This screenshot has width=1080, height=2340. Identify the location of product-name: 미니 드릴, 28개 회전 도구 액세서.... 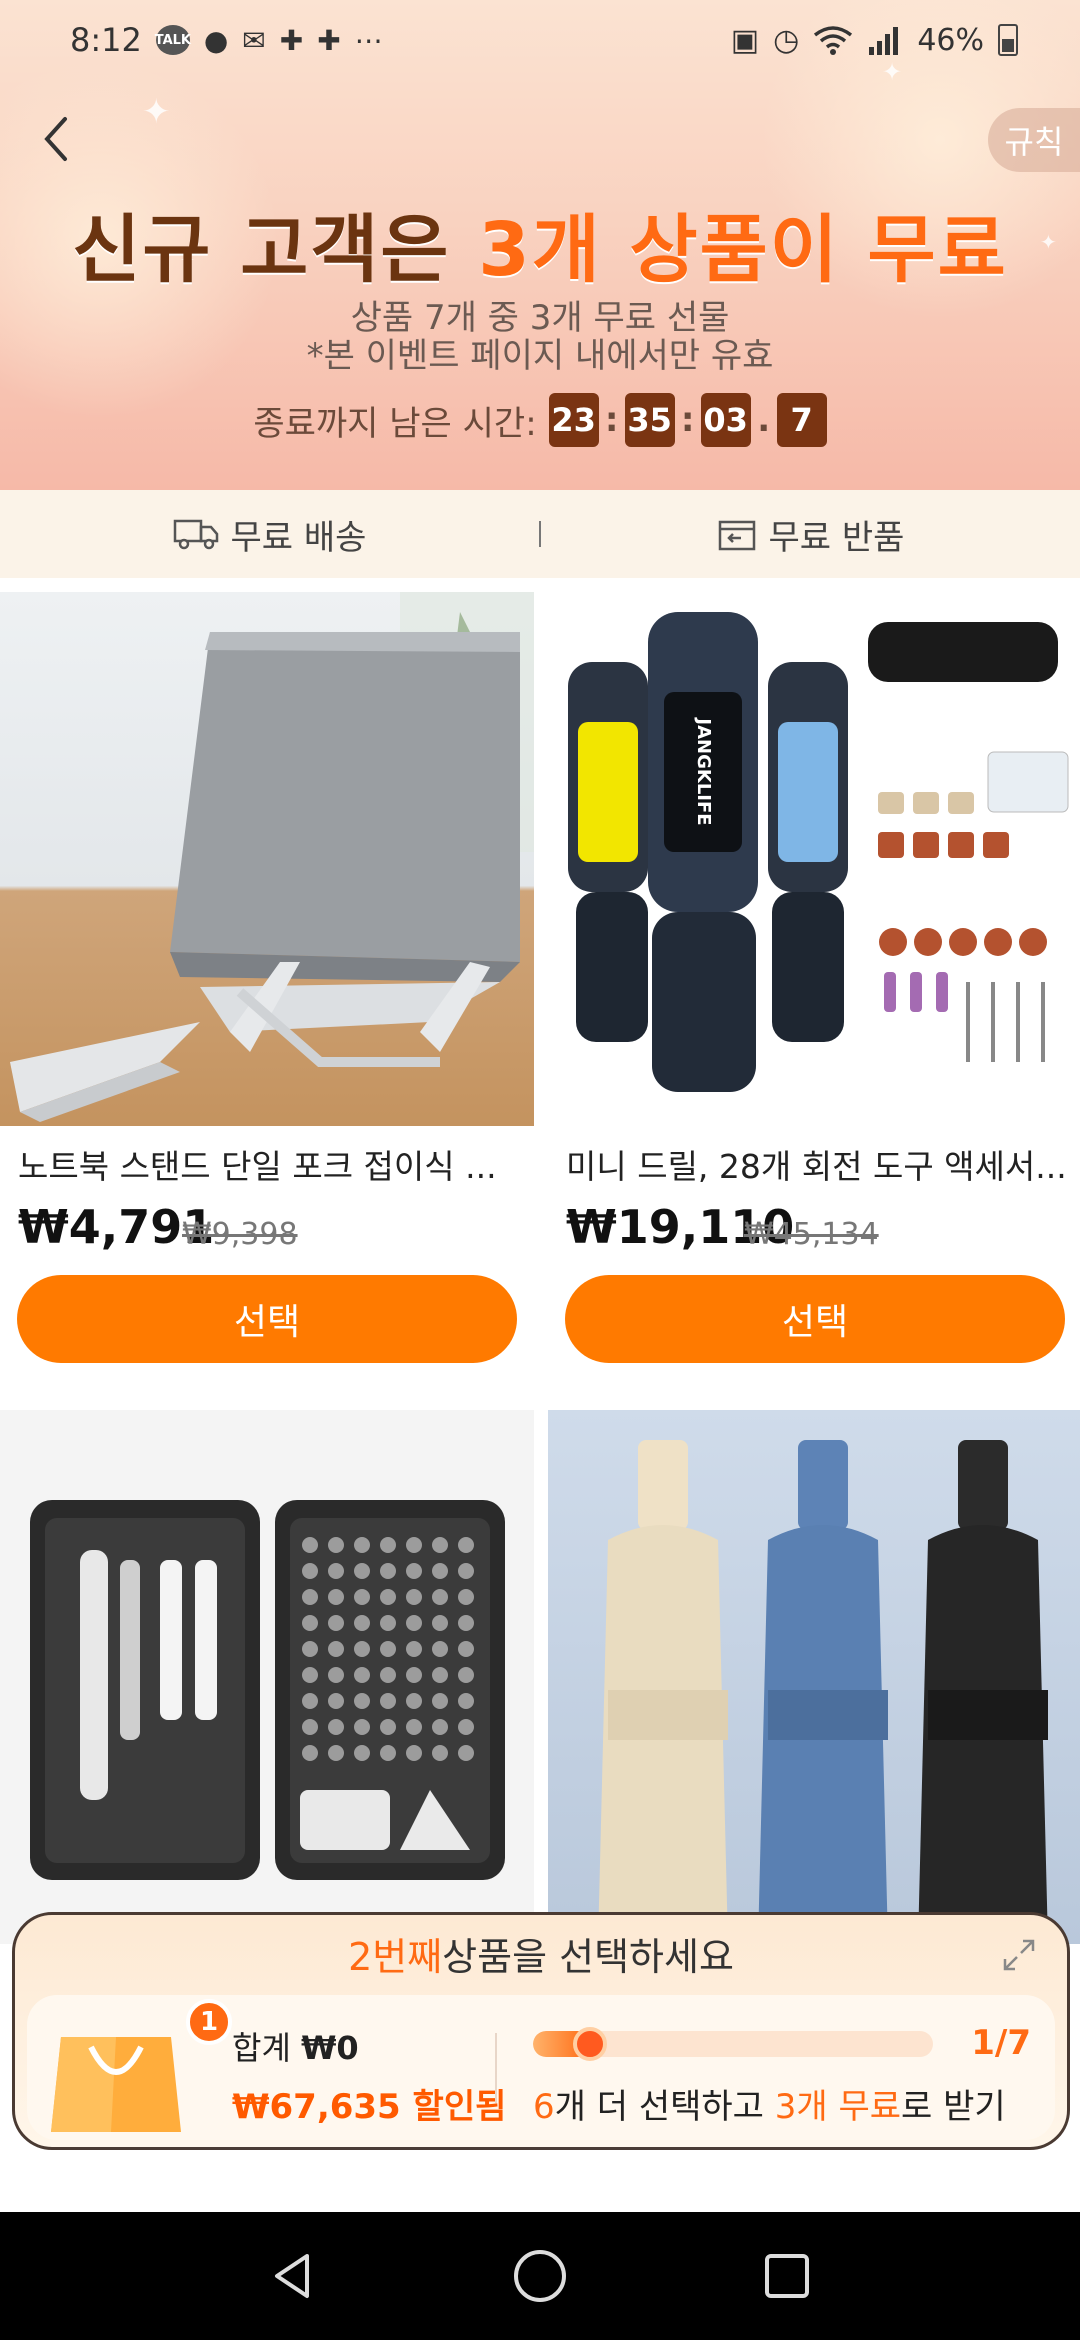
(818, 1164).